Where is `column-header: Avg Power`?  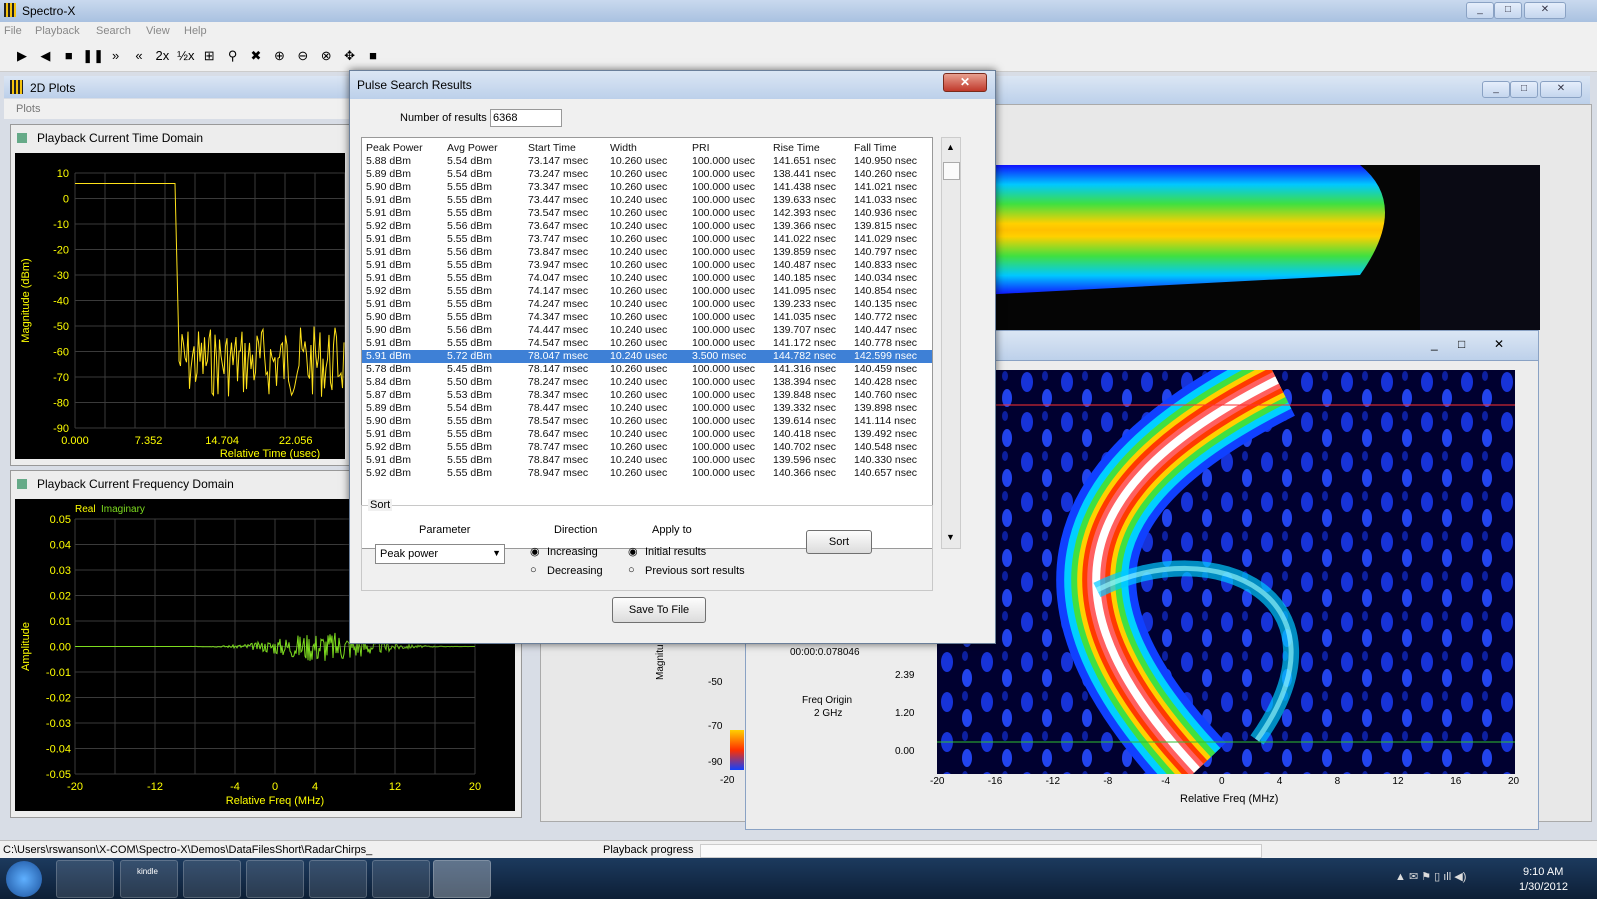
column-header: Avg Power is located at coordinates (472, 148).